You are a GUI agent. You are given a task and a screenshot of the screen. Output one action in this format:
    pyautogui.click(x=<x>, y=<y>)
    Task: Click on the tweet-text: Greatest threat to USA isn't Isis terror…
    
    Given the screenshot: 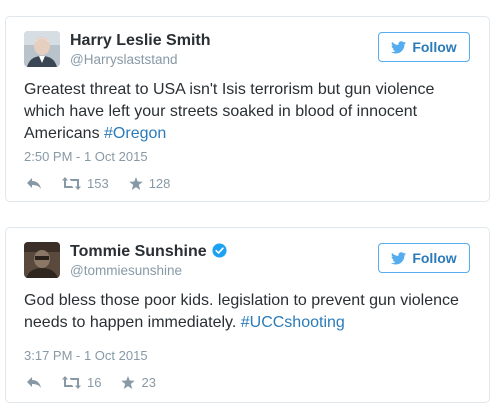 What is the action you would take?
    pyautogui.click(x=251, y=112)
    